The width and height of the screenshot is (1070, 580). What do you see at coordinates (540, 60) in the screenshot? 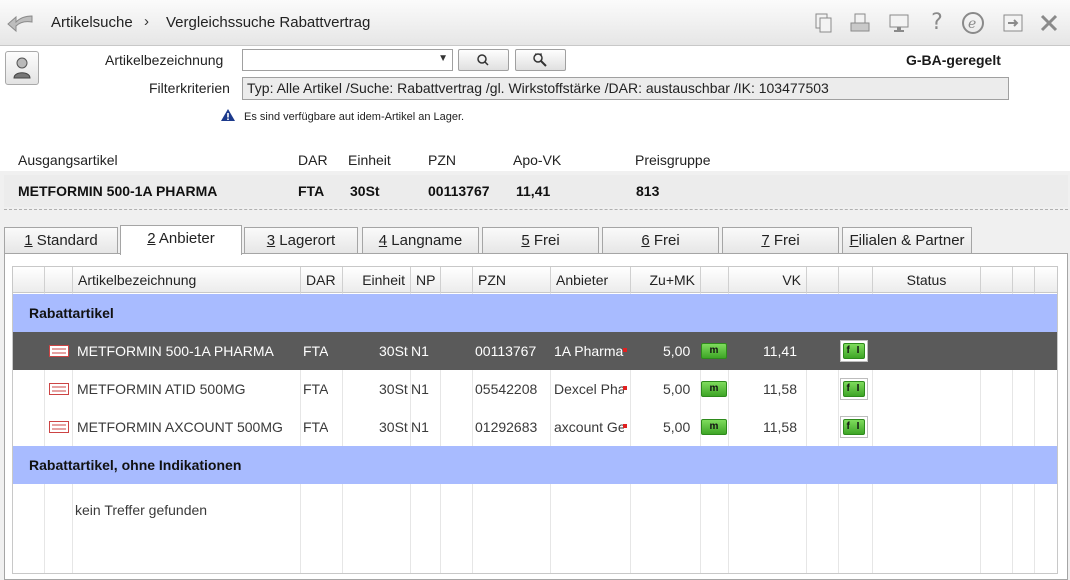
I see `extended-search-button` at bounding box center [540, 60].